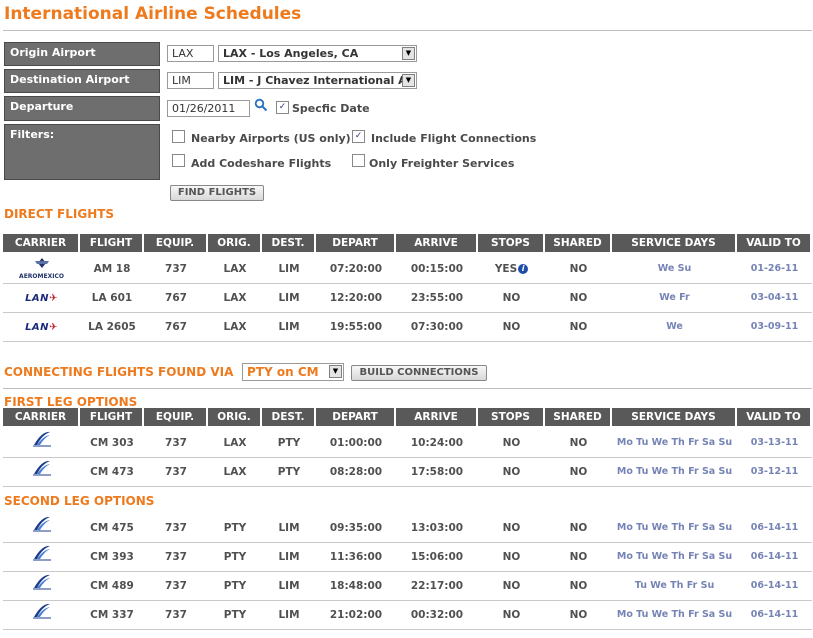 The height and width of the screenshot is (638, 813). What do you see at coordinates (674, 326) in the screenshot?
I see `cell-days-text: We` at bounding box center [674, 326].